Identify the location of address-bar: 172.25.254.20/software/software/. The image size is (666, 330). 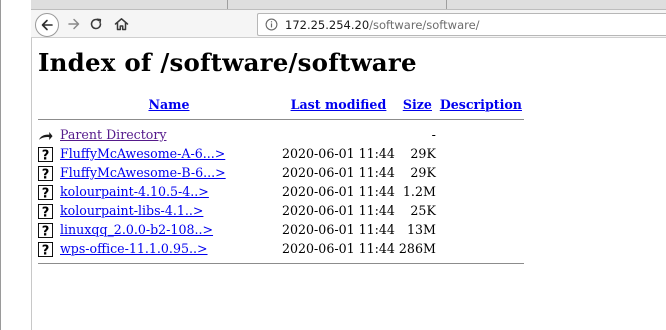
(461, 24).